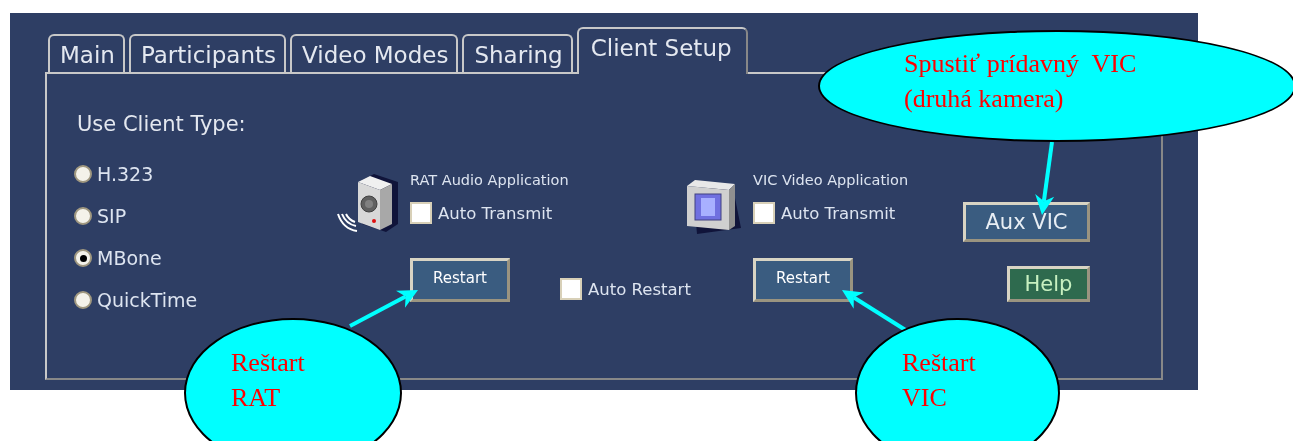 The height and width of the screenshot is (441, 1293). What do you see at coordinates (268, 380) in the screenshot?
I see `callout-text: Reštart RAT` at bounding box center [268, 380].